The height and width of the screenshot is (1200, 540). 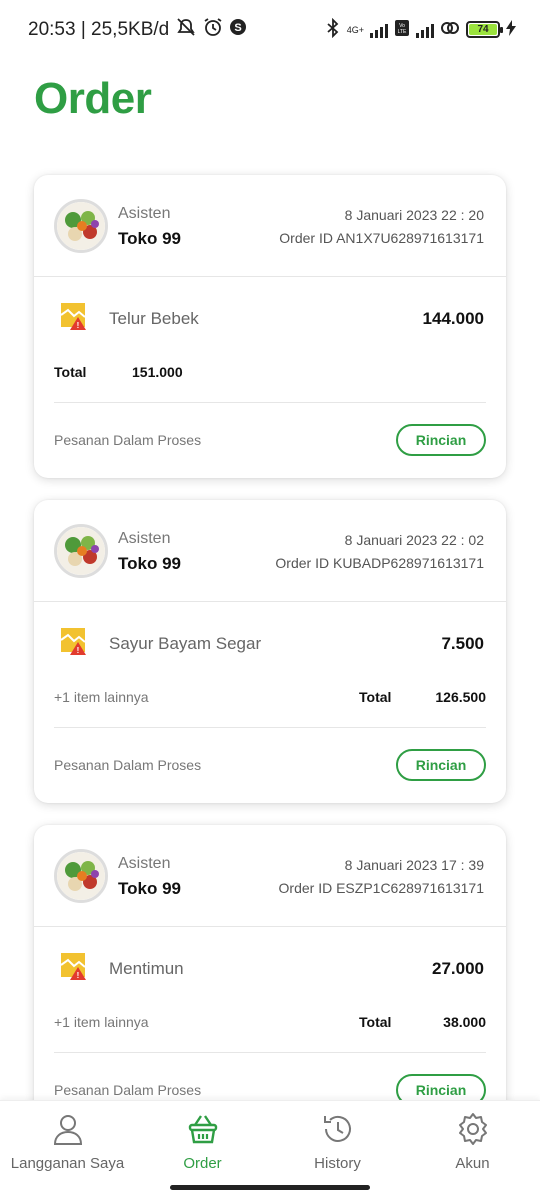 I want to click on battery-icon: 74, so click(x=484, y=29).